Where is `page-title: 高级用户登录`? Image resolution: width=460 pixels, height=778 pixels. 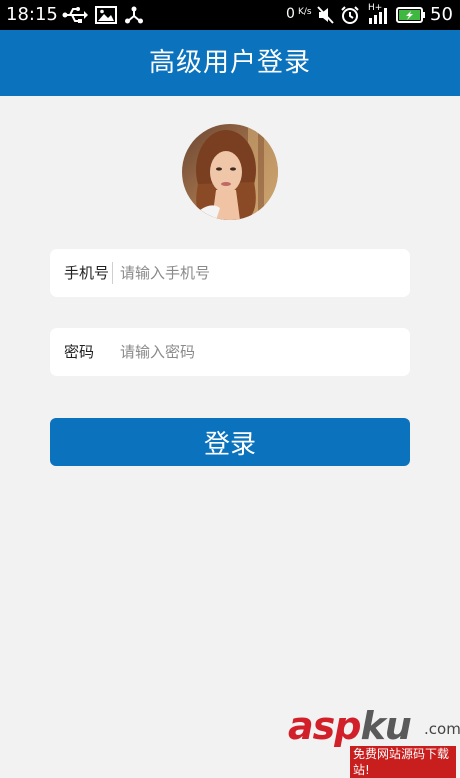
page-title: 高级用户登录 is located at coordinates (229, 63).